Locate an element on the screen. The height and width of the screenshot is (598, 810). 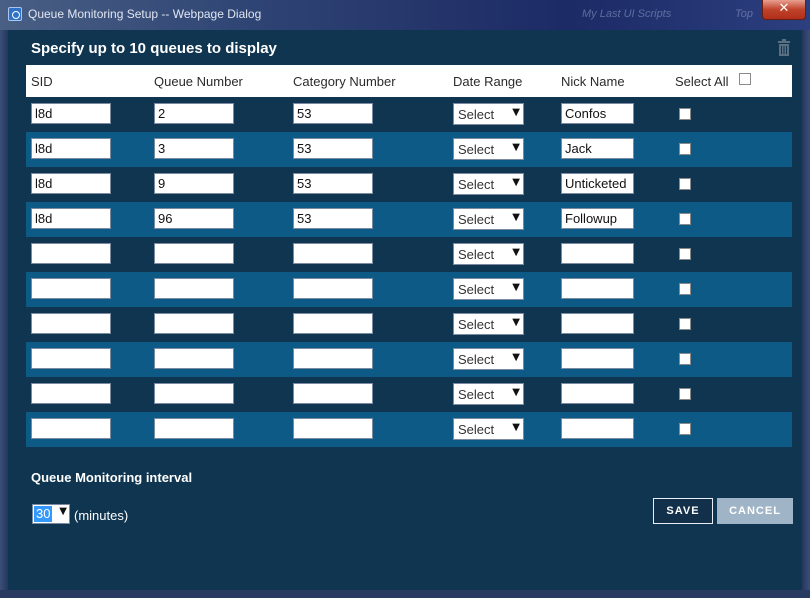
window-frame-left is located at coordinates (4, 314).